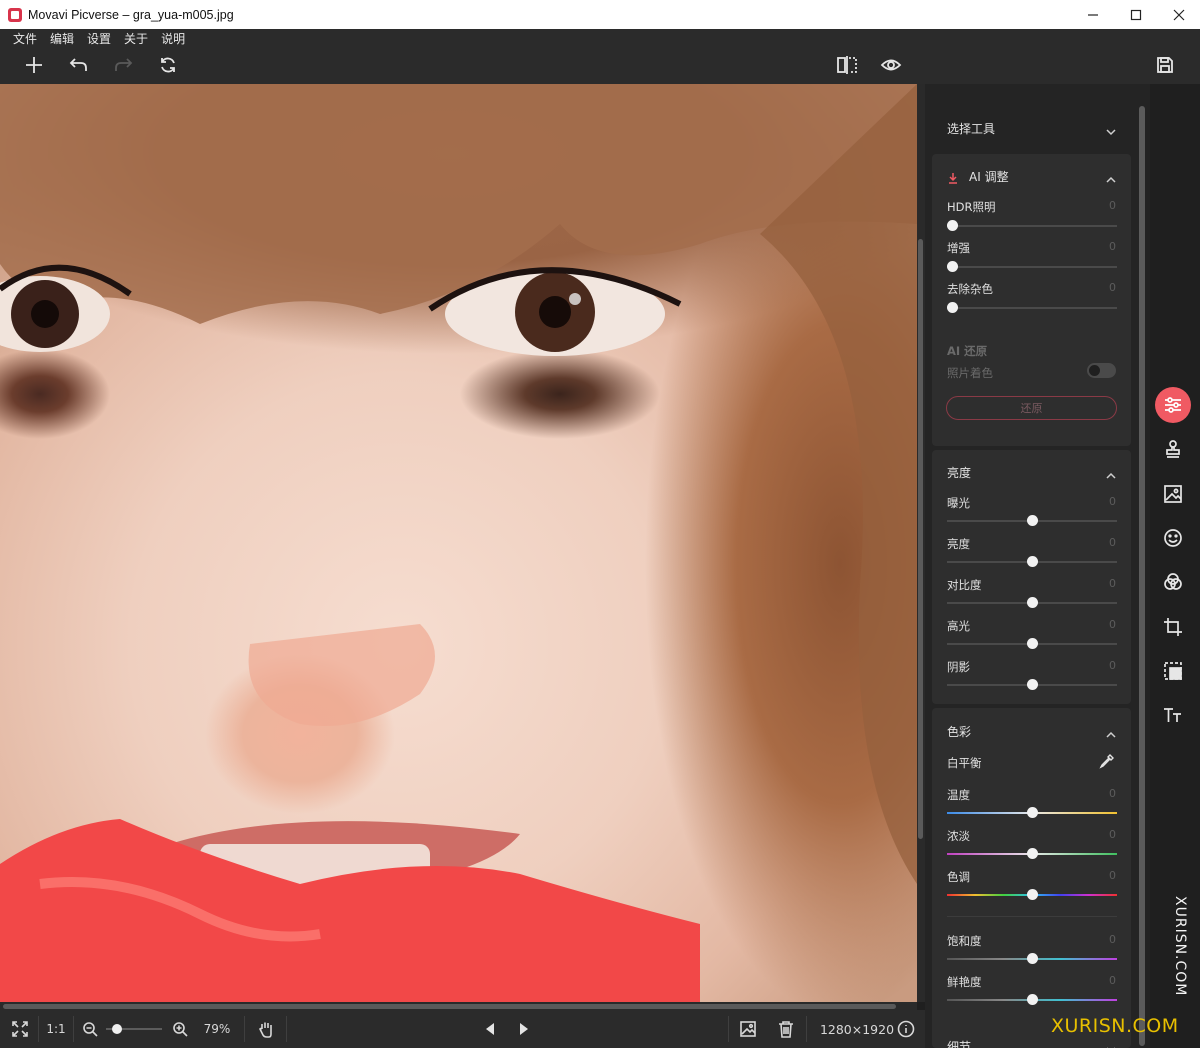  What do you see at coordinates (1115, 1026) in the screenshot?
I see `watermark-horizontal: XURISN.COM` at bounding box center [1115, 1026].